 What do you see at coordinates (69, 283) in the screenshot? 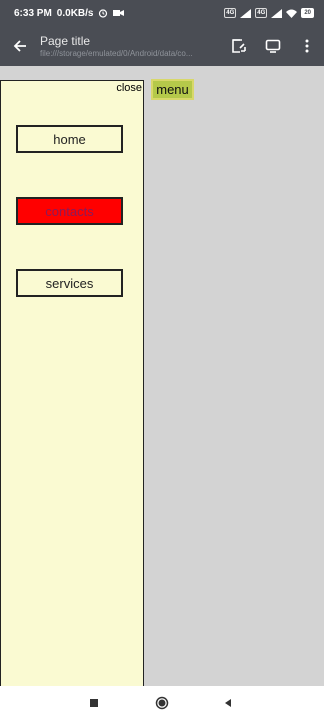
I see `nav-item-services: services` at bounding box center [69, 283].